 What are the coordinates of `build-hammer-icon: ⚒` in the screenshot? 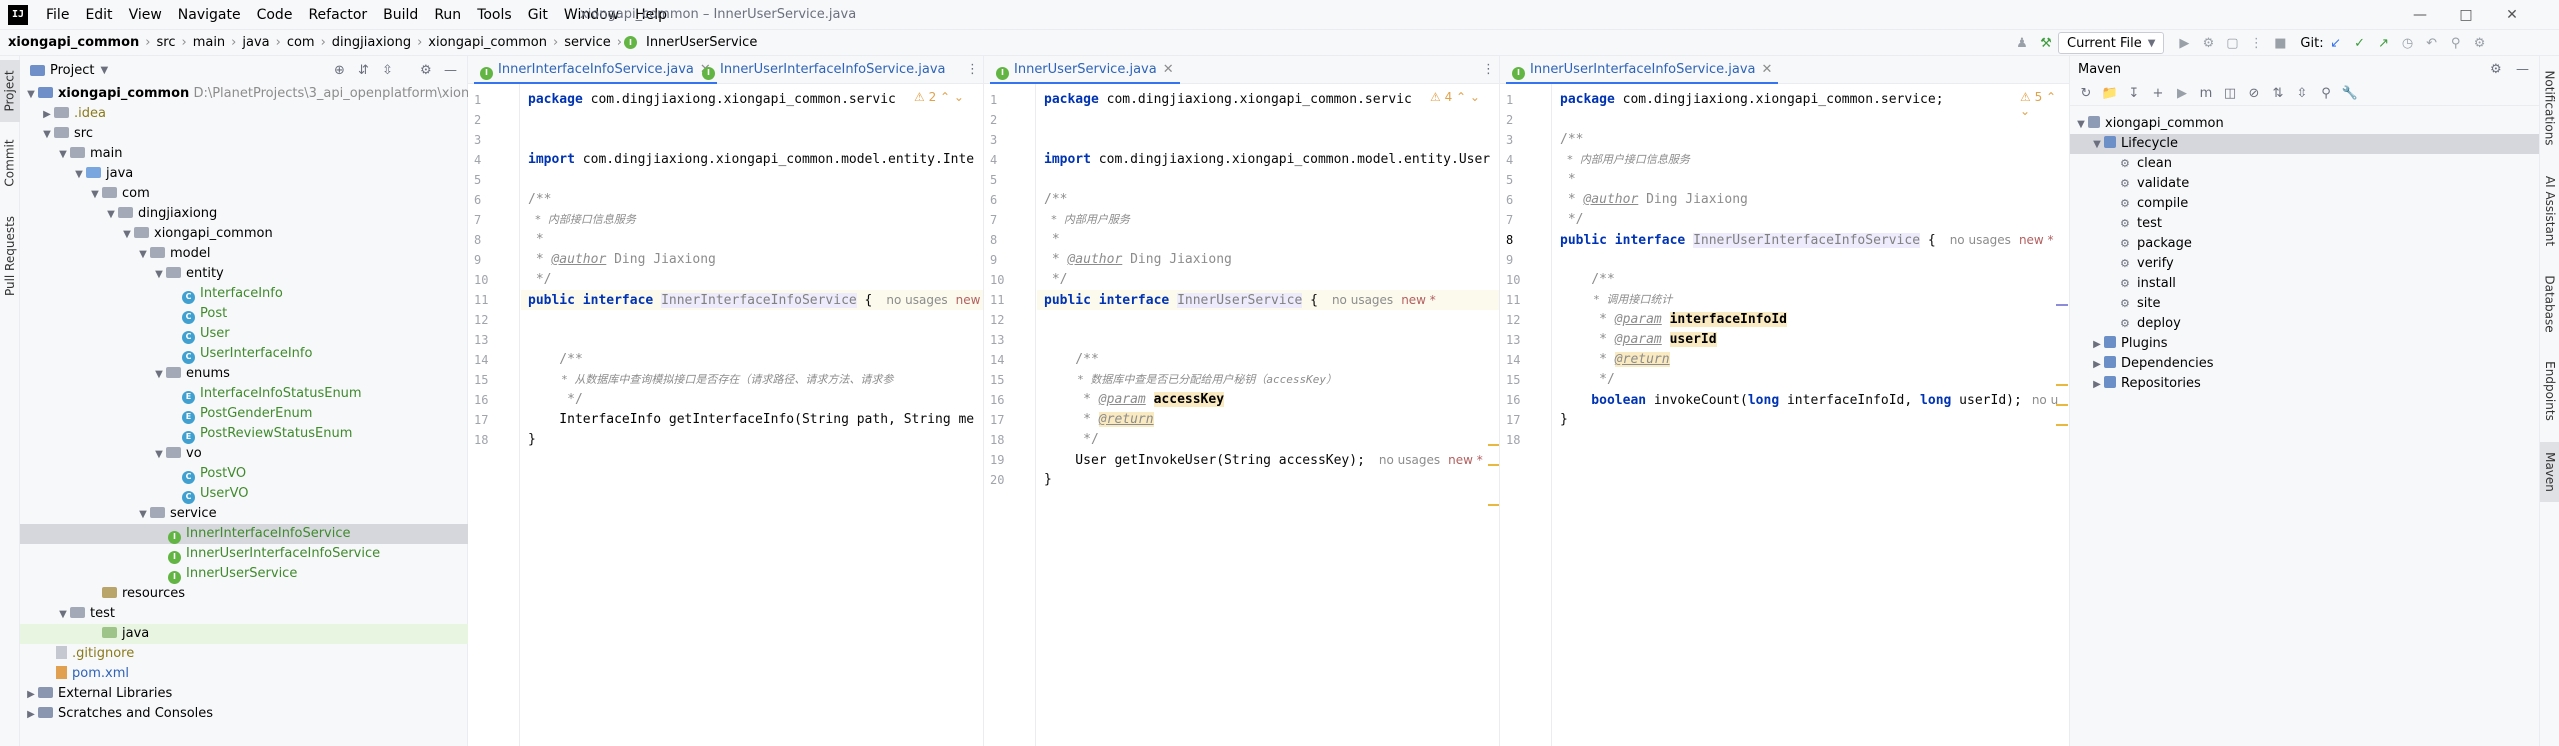 It's located at (2046, 43).